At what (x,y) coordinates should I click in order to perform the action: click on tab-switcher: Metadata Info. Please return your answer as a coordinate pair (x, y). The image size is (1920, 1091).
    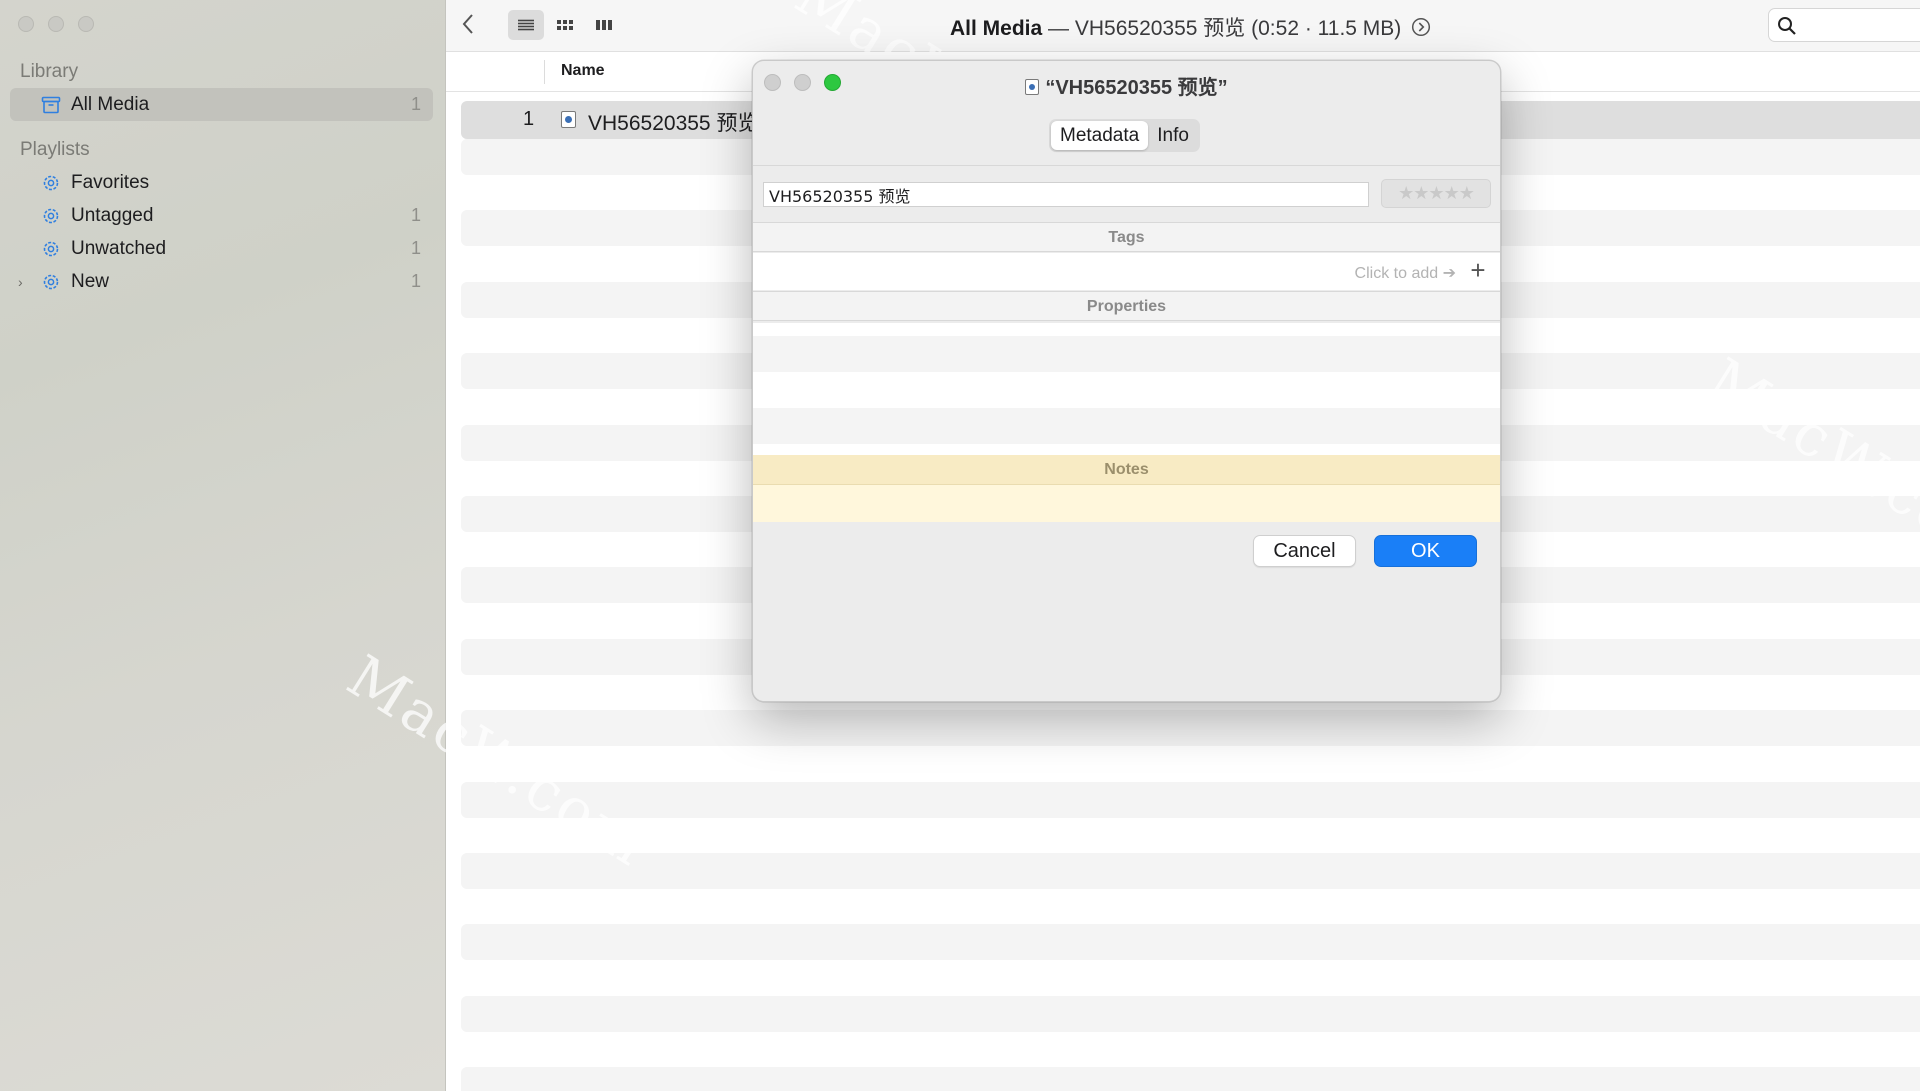
    Looking at the image, I should click on (1124, 135).